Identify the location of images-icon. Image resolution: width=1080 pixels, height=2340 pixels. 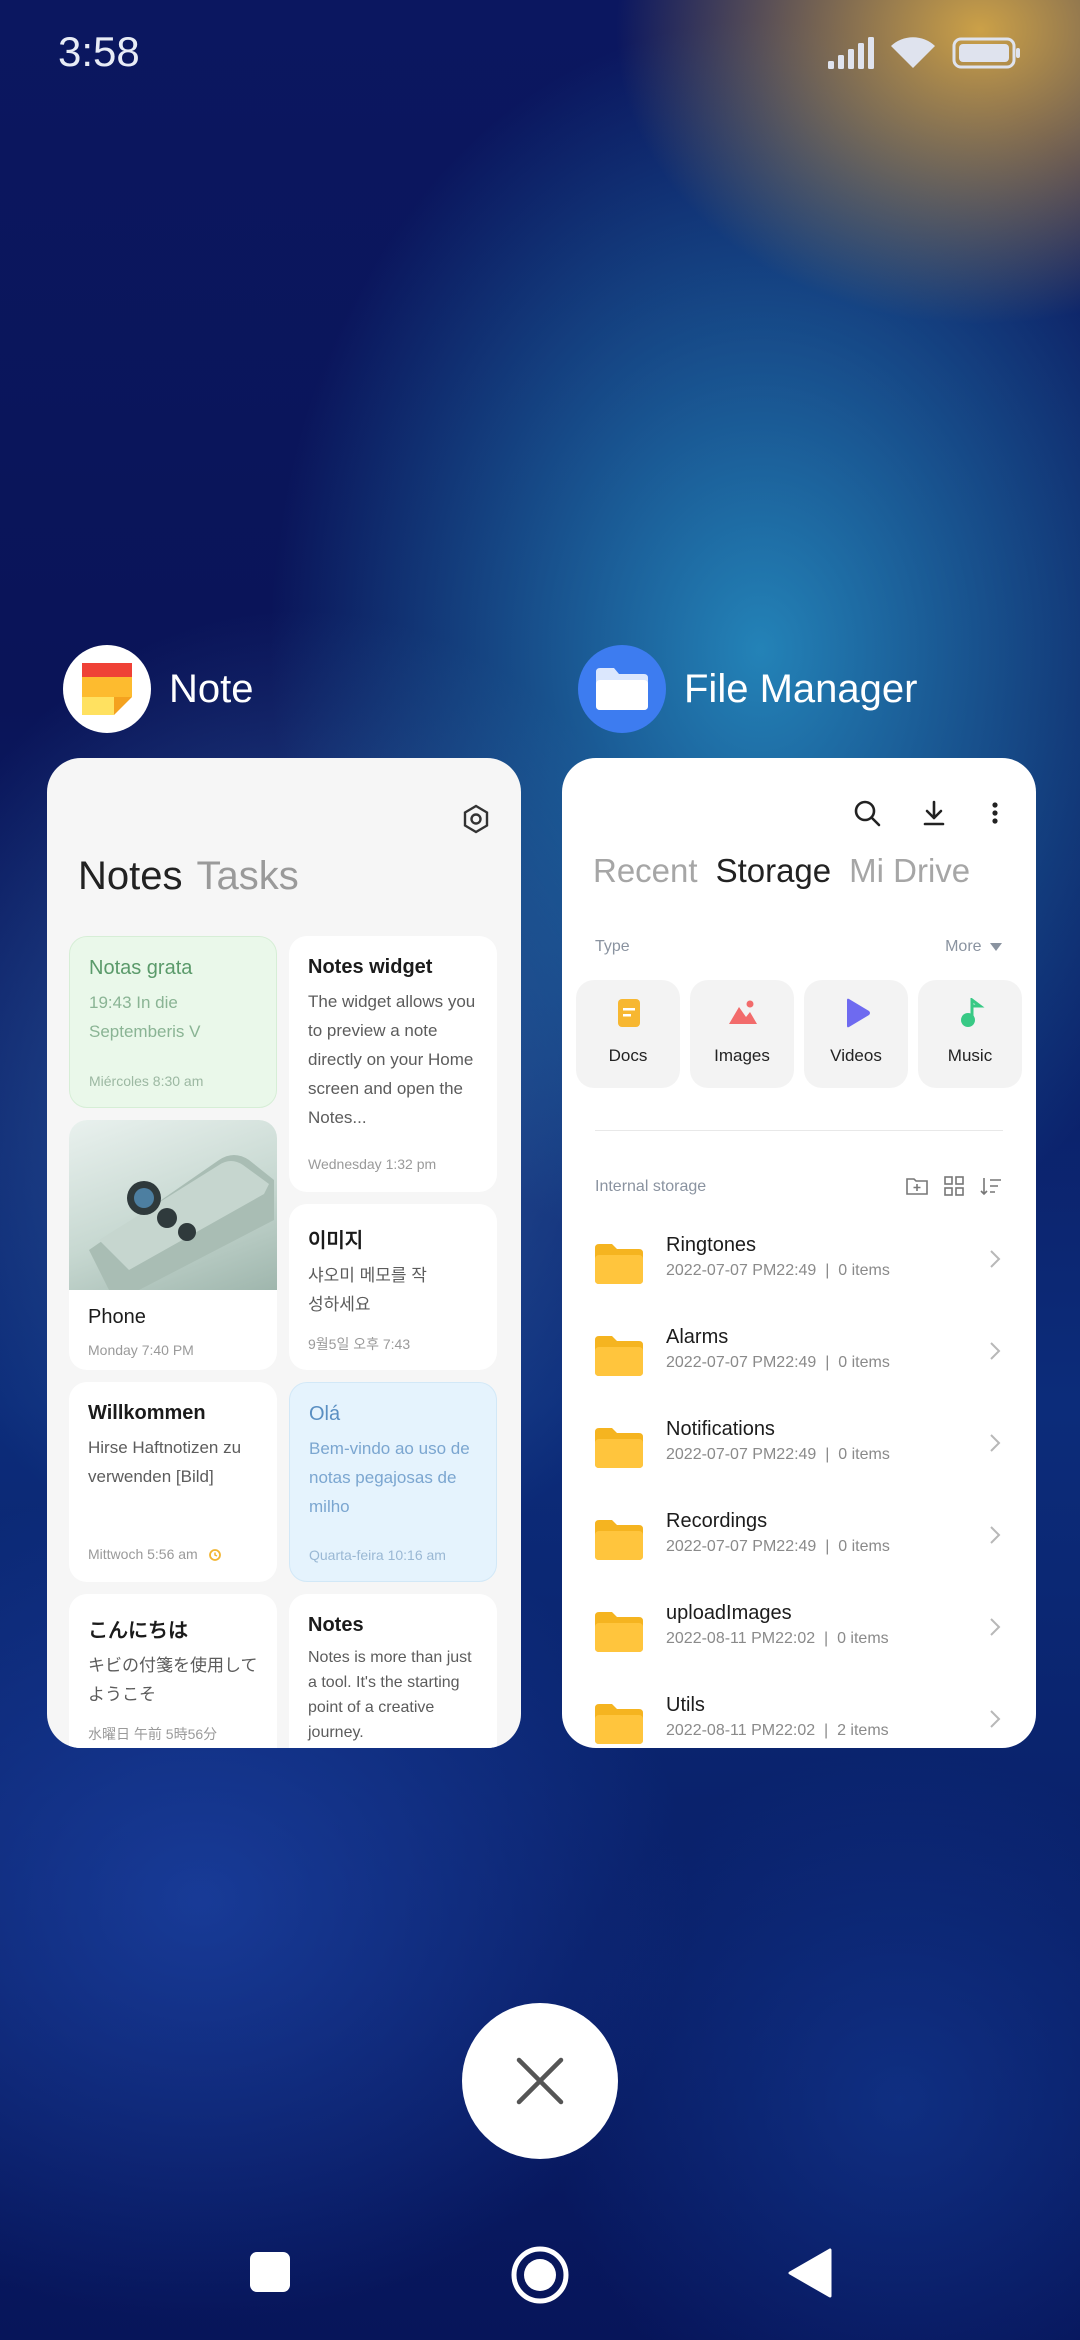
(743, 1012).